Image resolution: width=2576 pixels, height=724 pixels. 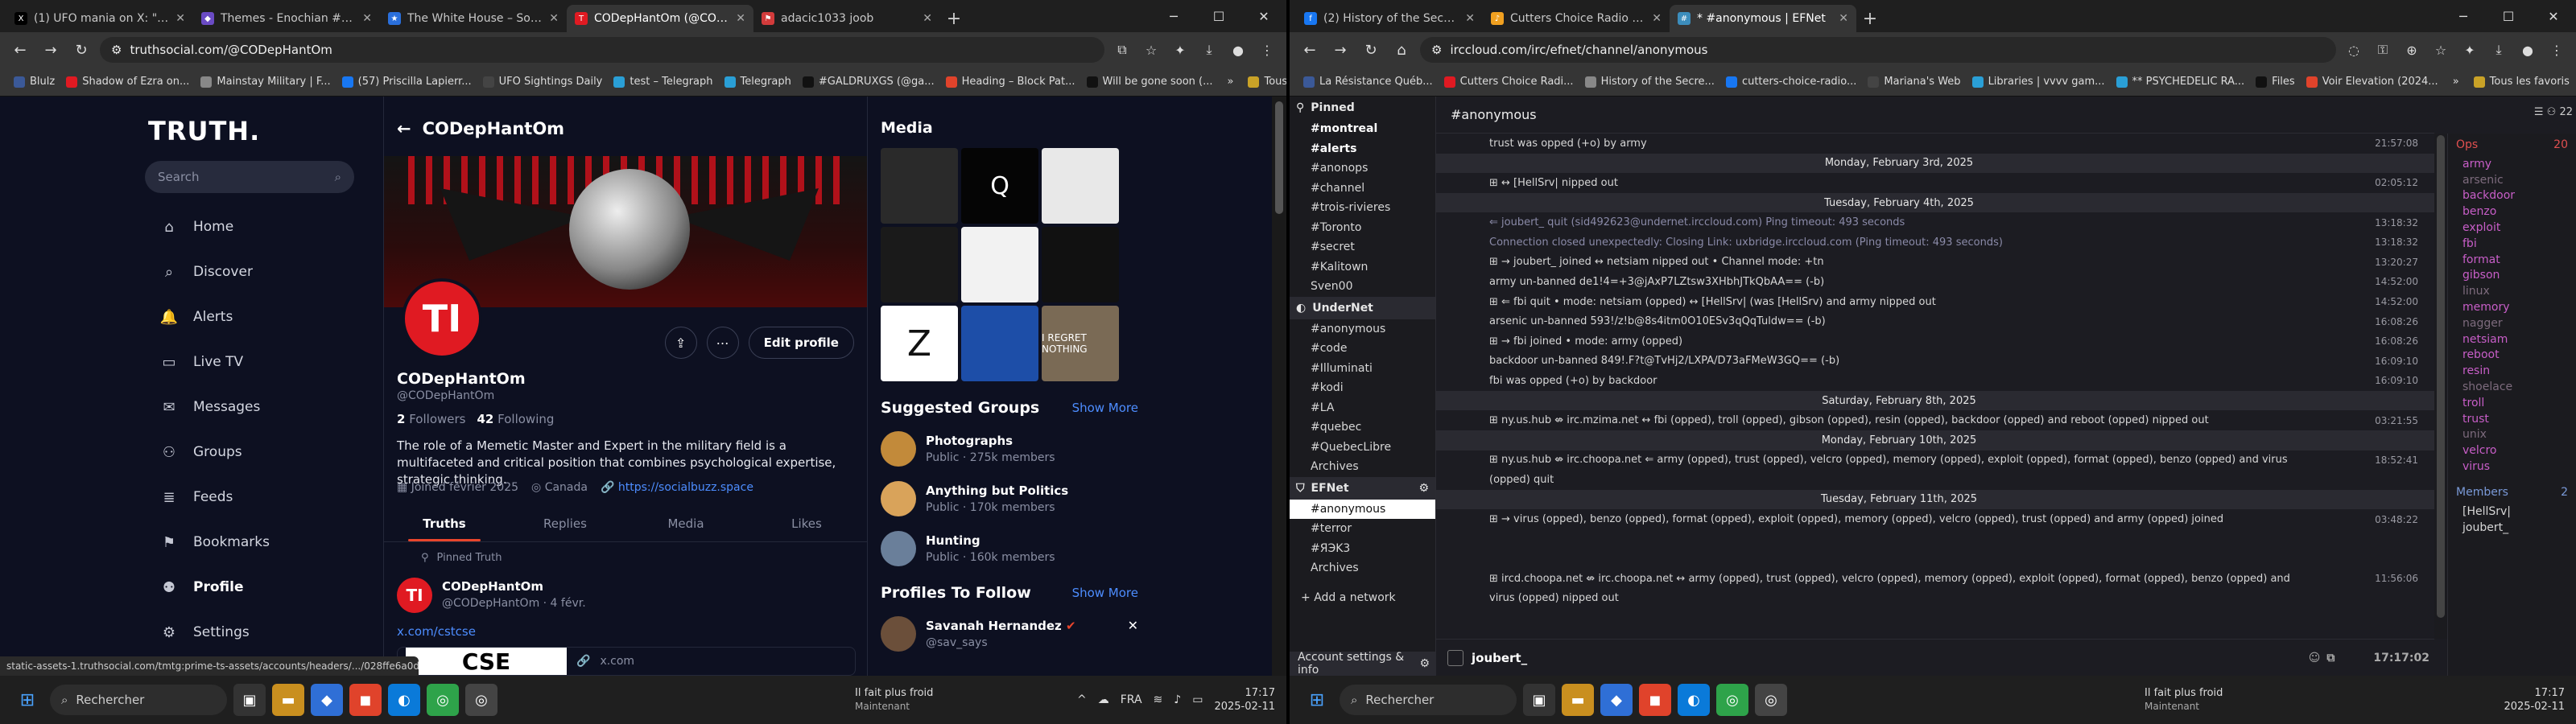 I want to click on clock: 17:17 2025-02-11, so click(x=2534, y=700).